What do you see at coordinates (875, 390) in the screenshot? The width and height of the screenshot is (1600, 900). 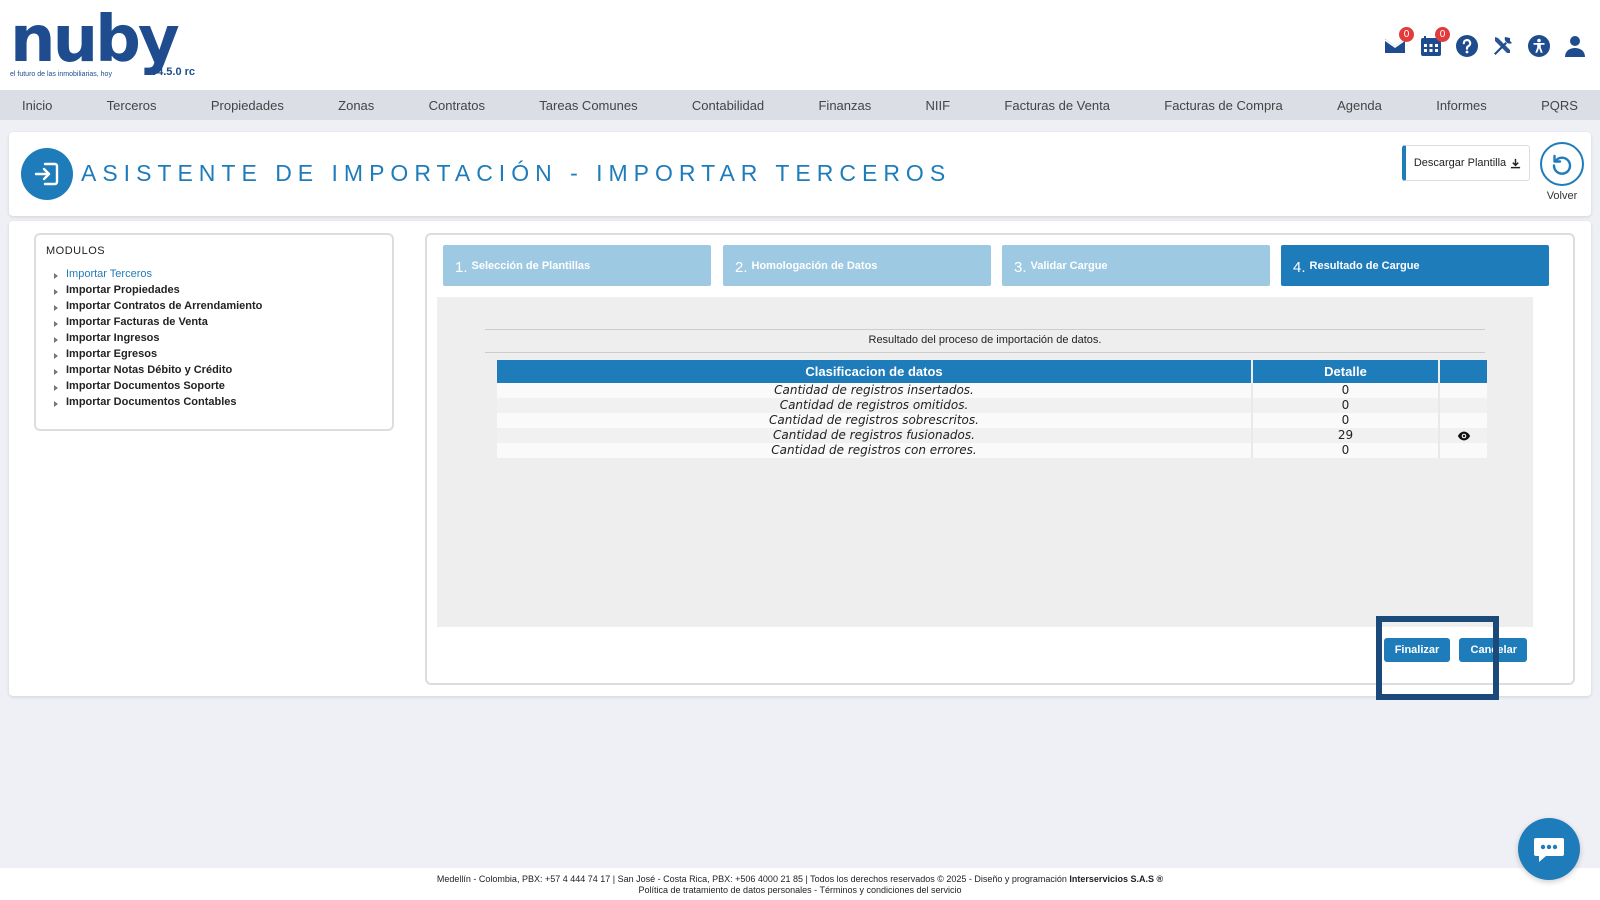 I see `row-label: Cantidad de registros insertados.` at bounding box center [875, 390].